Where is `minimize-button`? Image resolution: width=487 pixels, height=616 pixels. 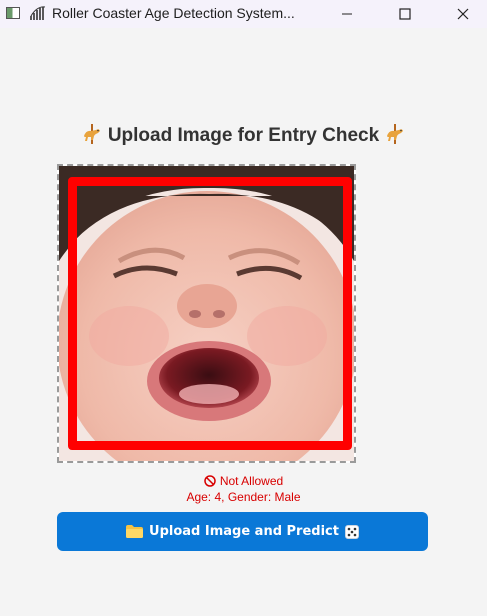
minimize-button is located at coordinates (347, 14).